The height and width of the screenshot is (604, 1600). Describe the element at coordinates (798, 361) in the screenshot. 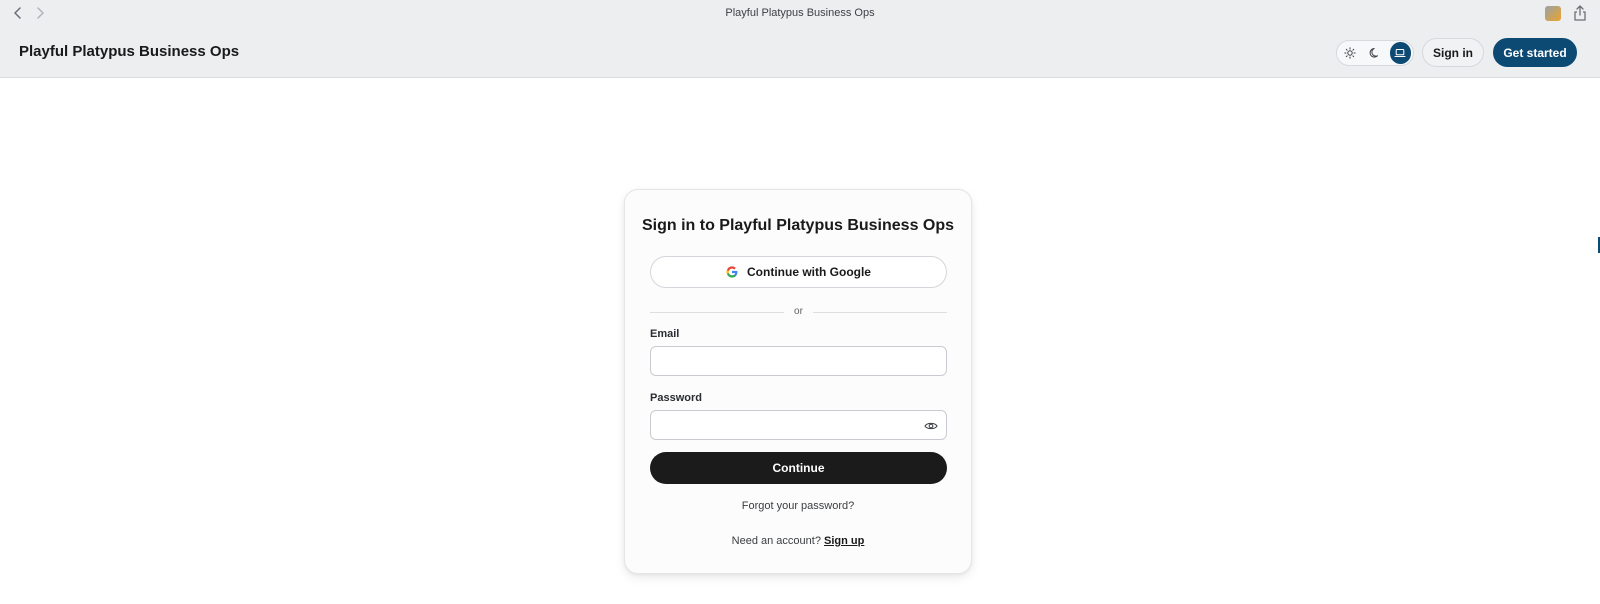

I see `email-field` at that location.